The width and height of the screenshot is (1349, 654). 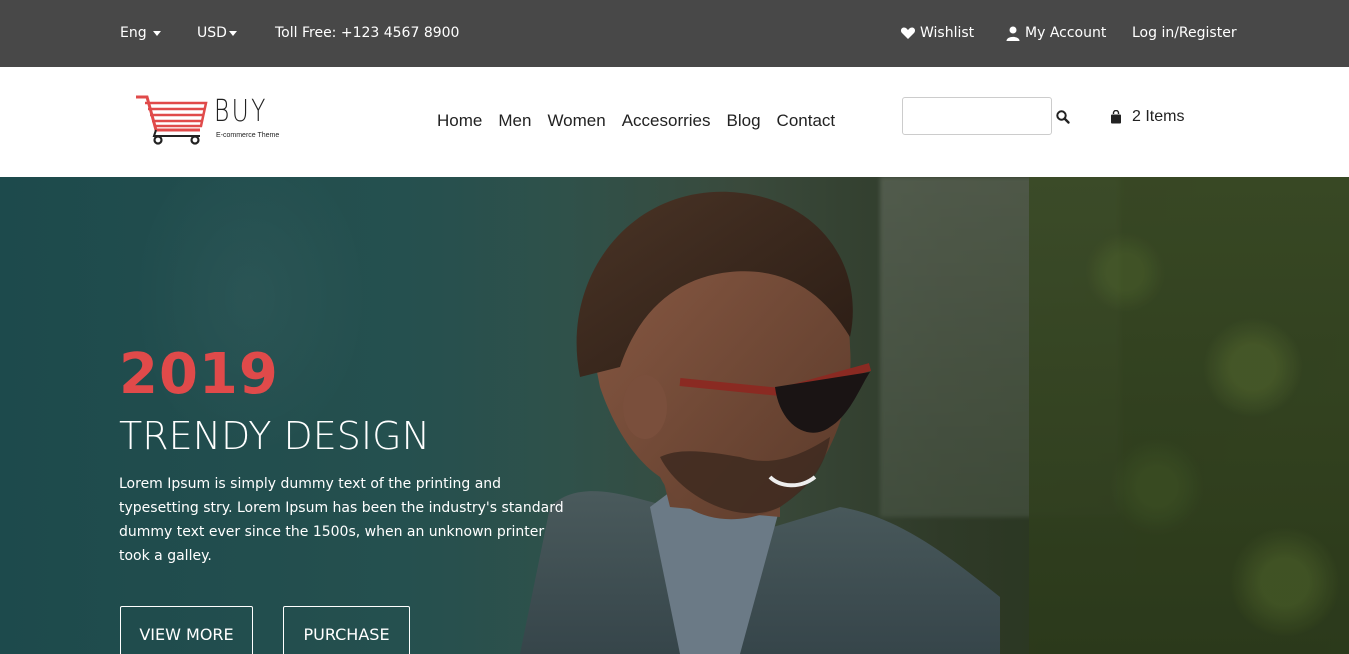 What do you see at coordinates (576, 121) in the screenshot?
I see `nav-item-women: Women` at bounding box center [576, 121].